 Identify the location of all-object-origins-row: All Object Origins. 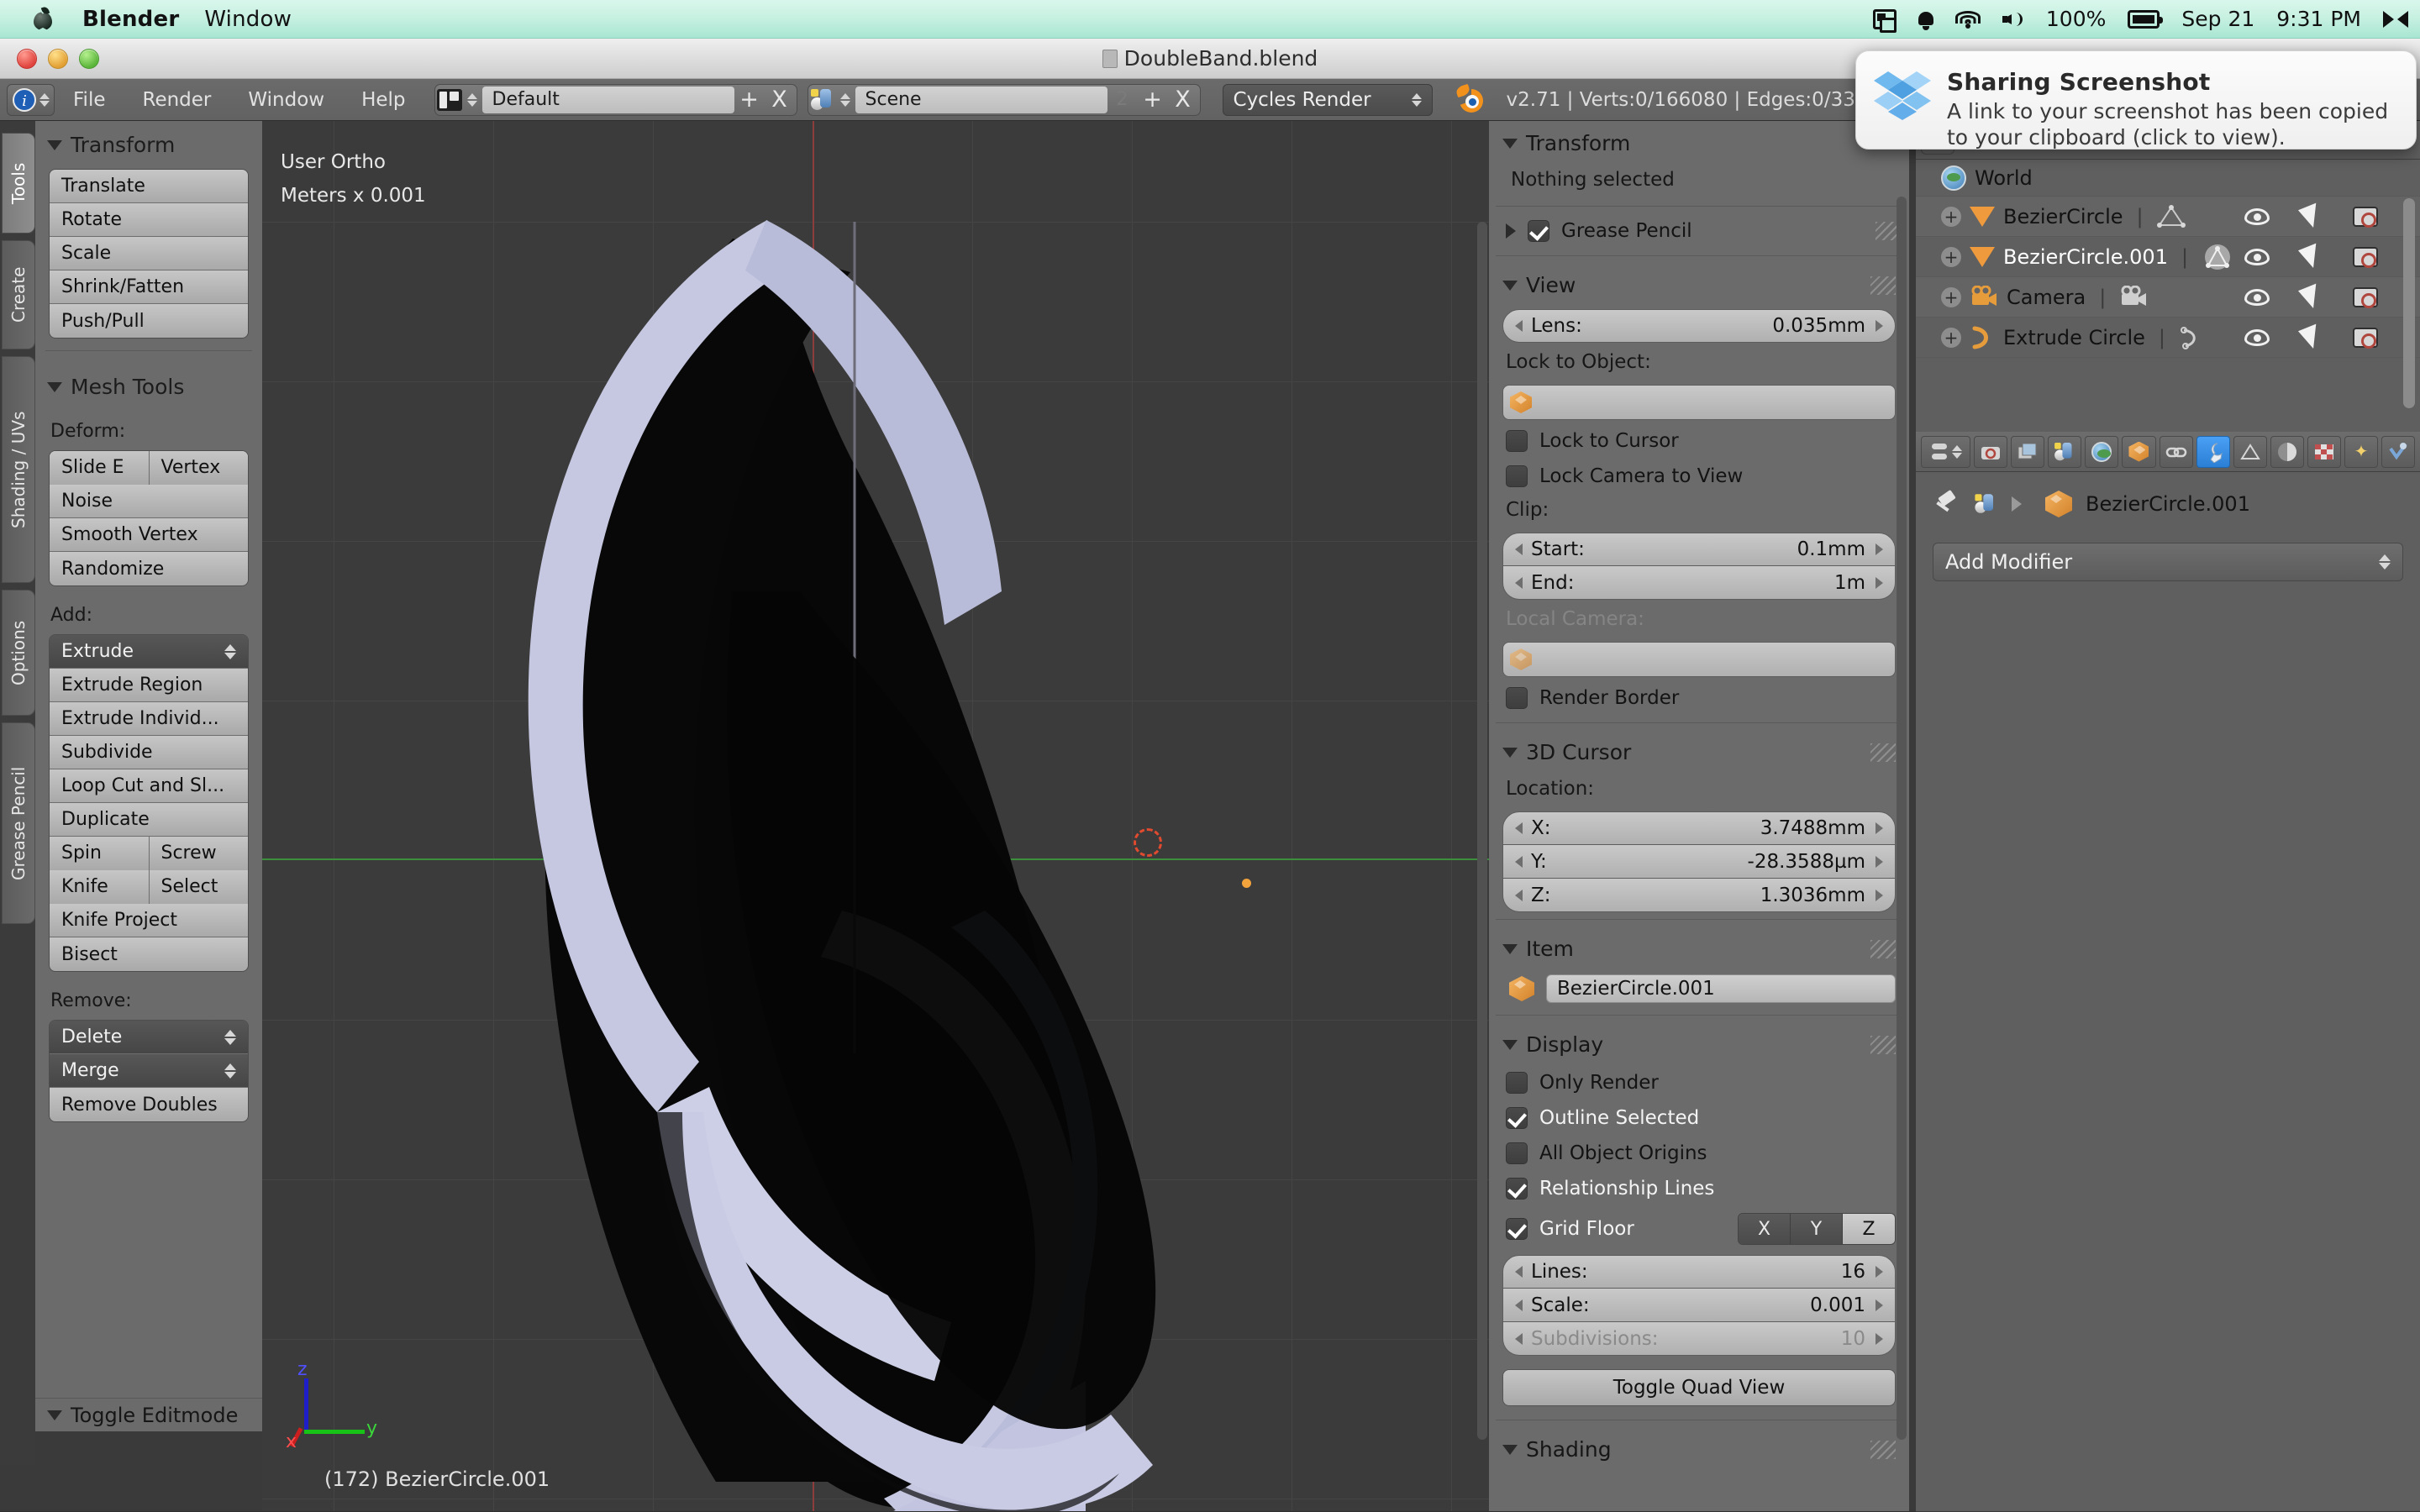
(1699, 1153).